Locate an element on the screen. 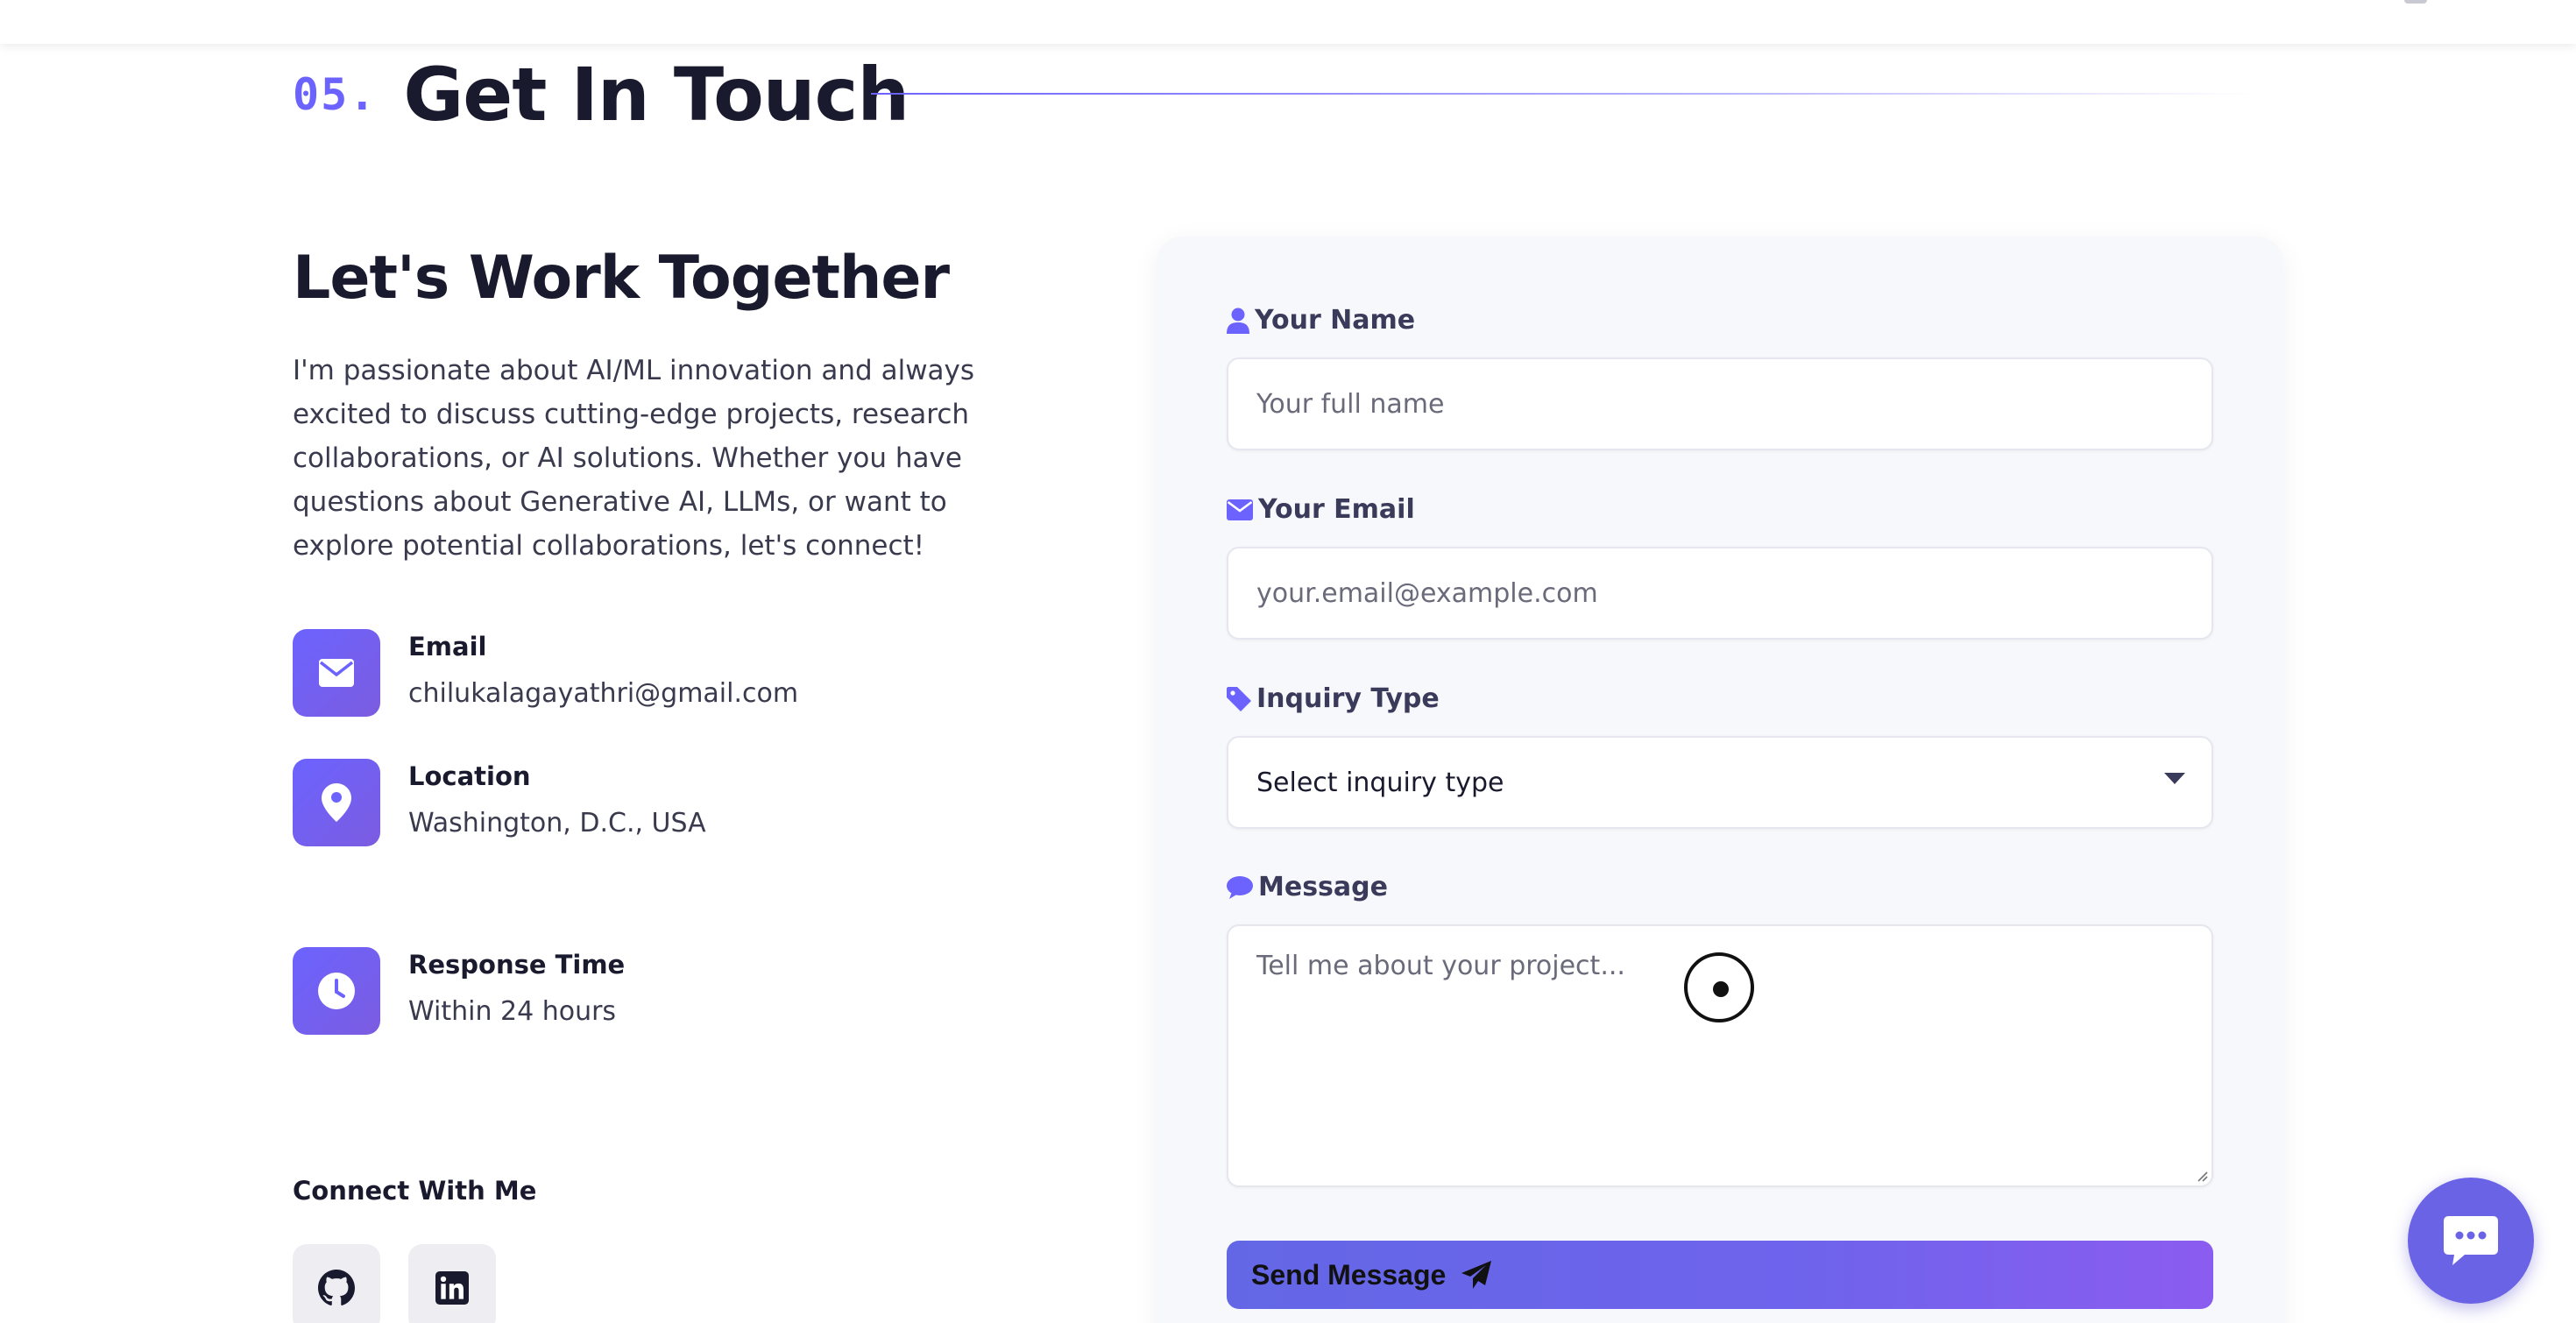  top-navbar is located at coordinates (1288, 22).